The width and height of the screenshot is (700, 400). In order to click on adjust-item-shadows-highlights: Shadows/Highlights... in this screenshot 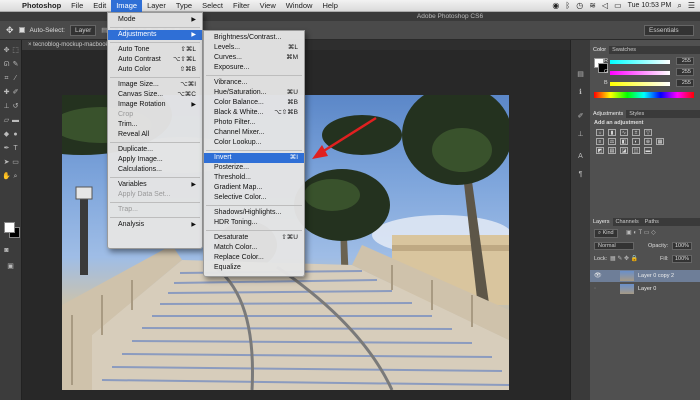, I will do `click(254, 213)`.